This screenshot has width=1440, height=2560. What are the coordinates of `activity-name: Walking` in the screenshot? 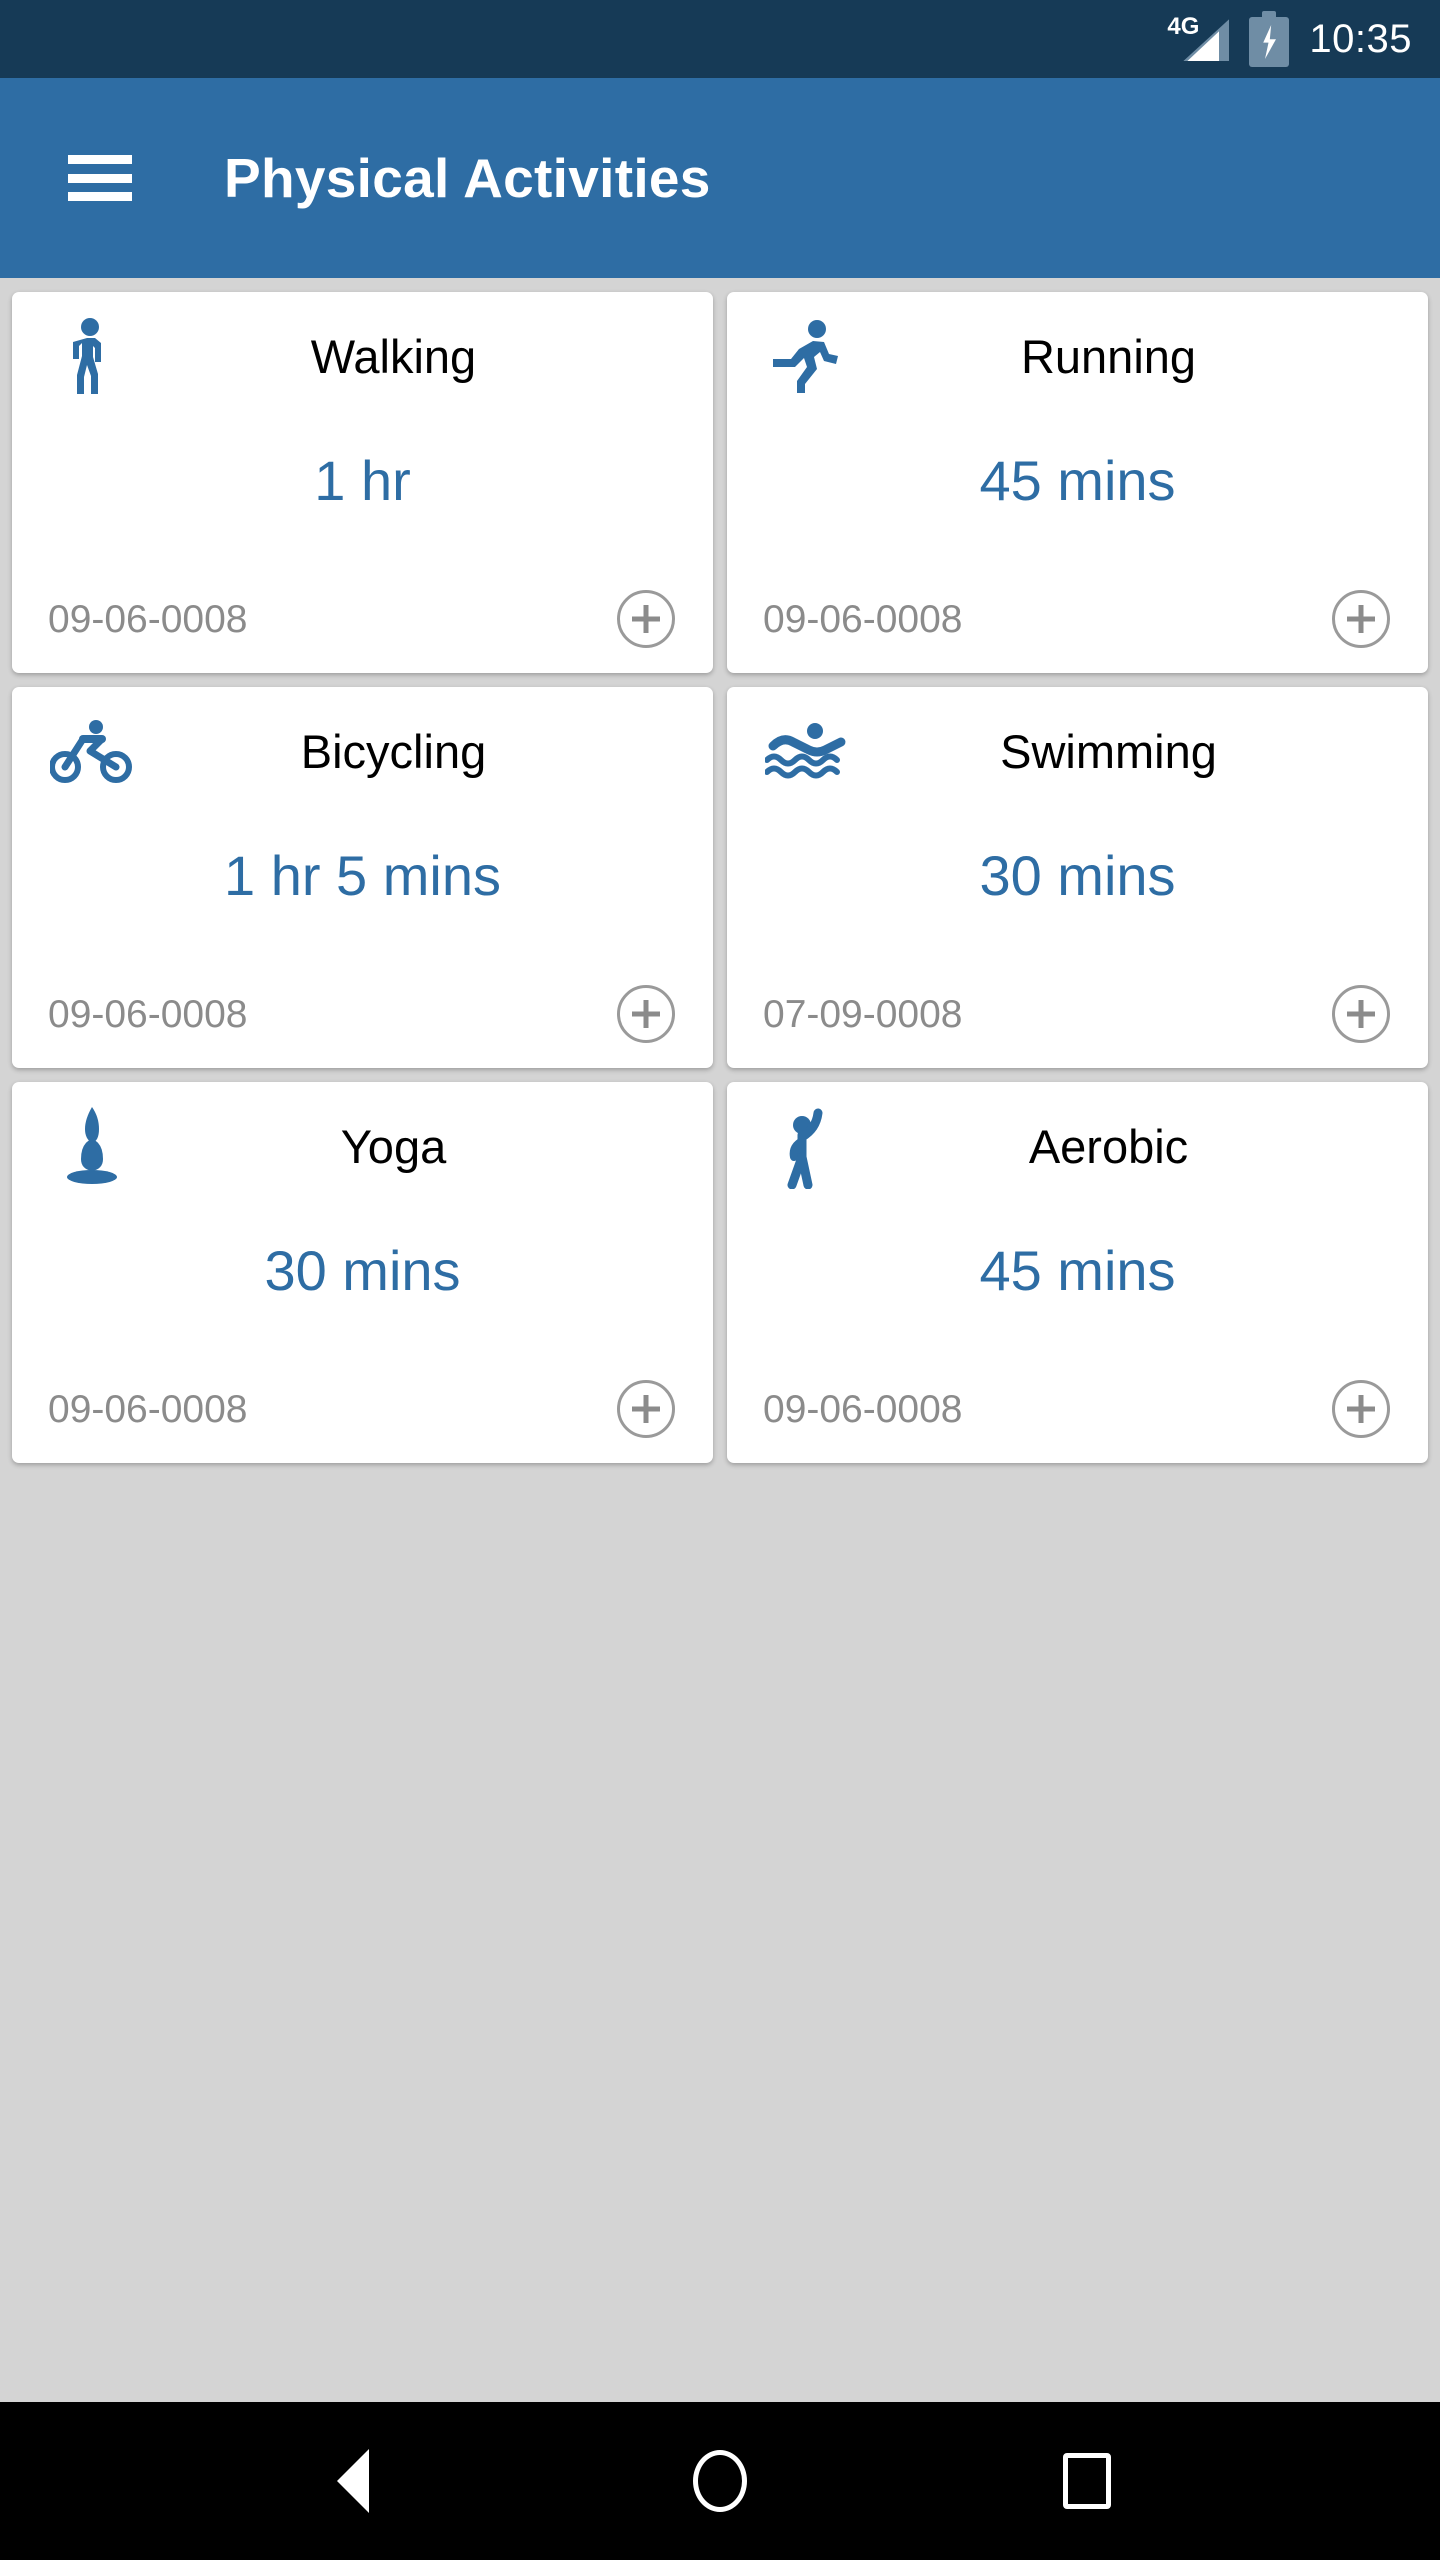 It's located at (393, 357).